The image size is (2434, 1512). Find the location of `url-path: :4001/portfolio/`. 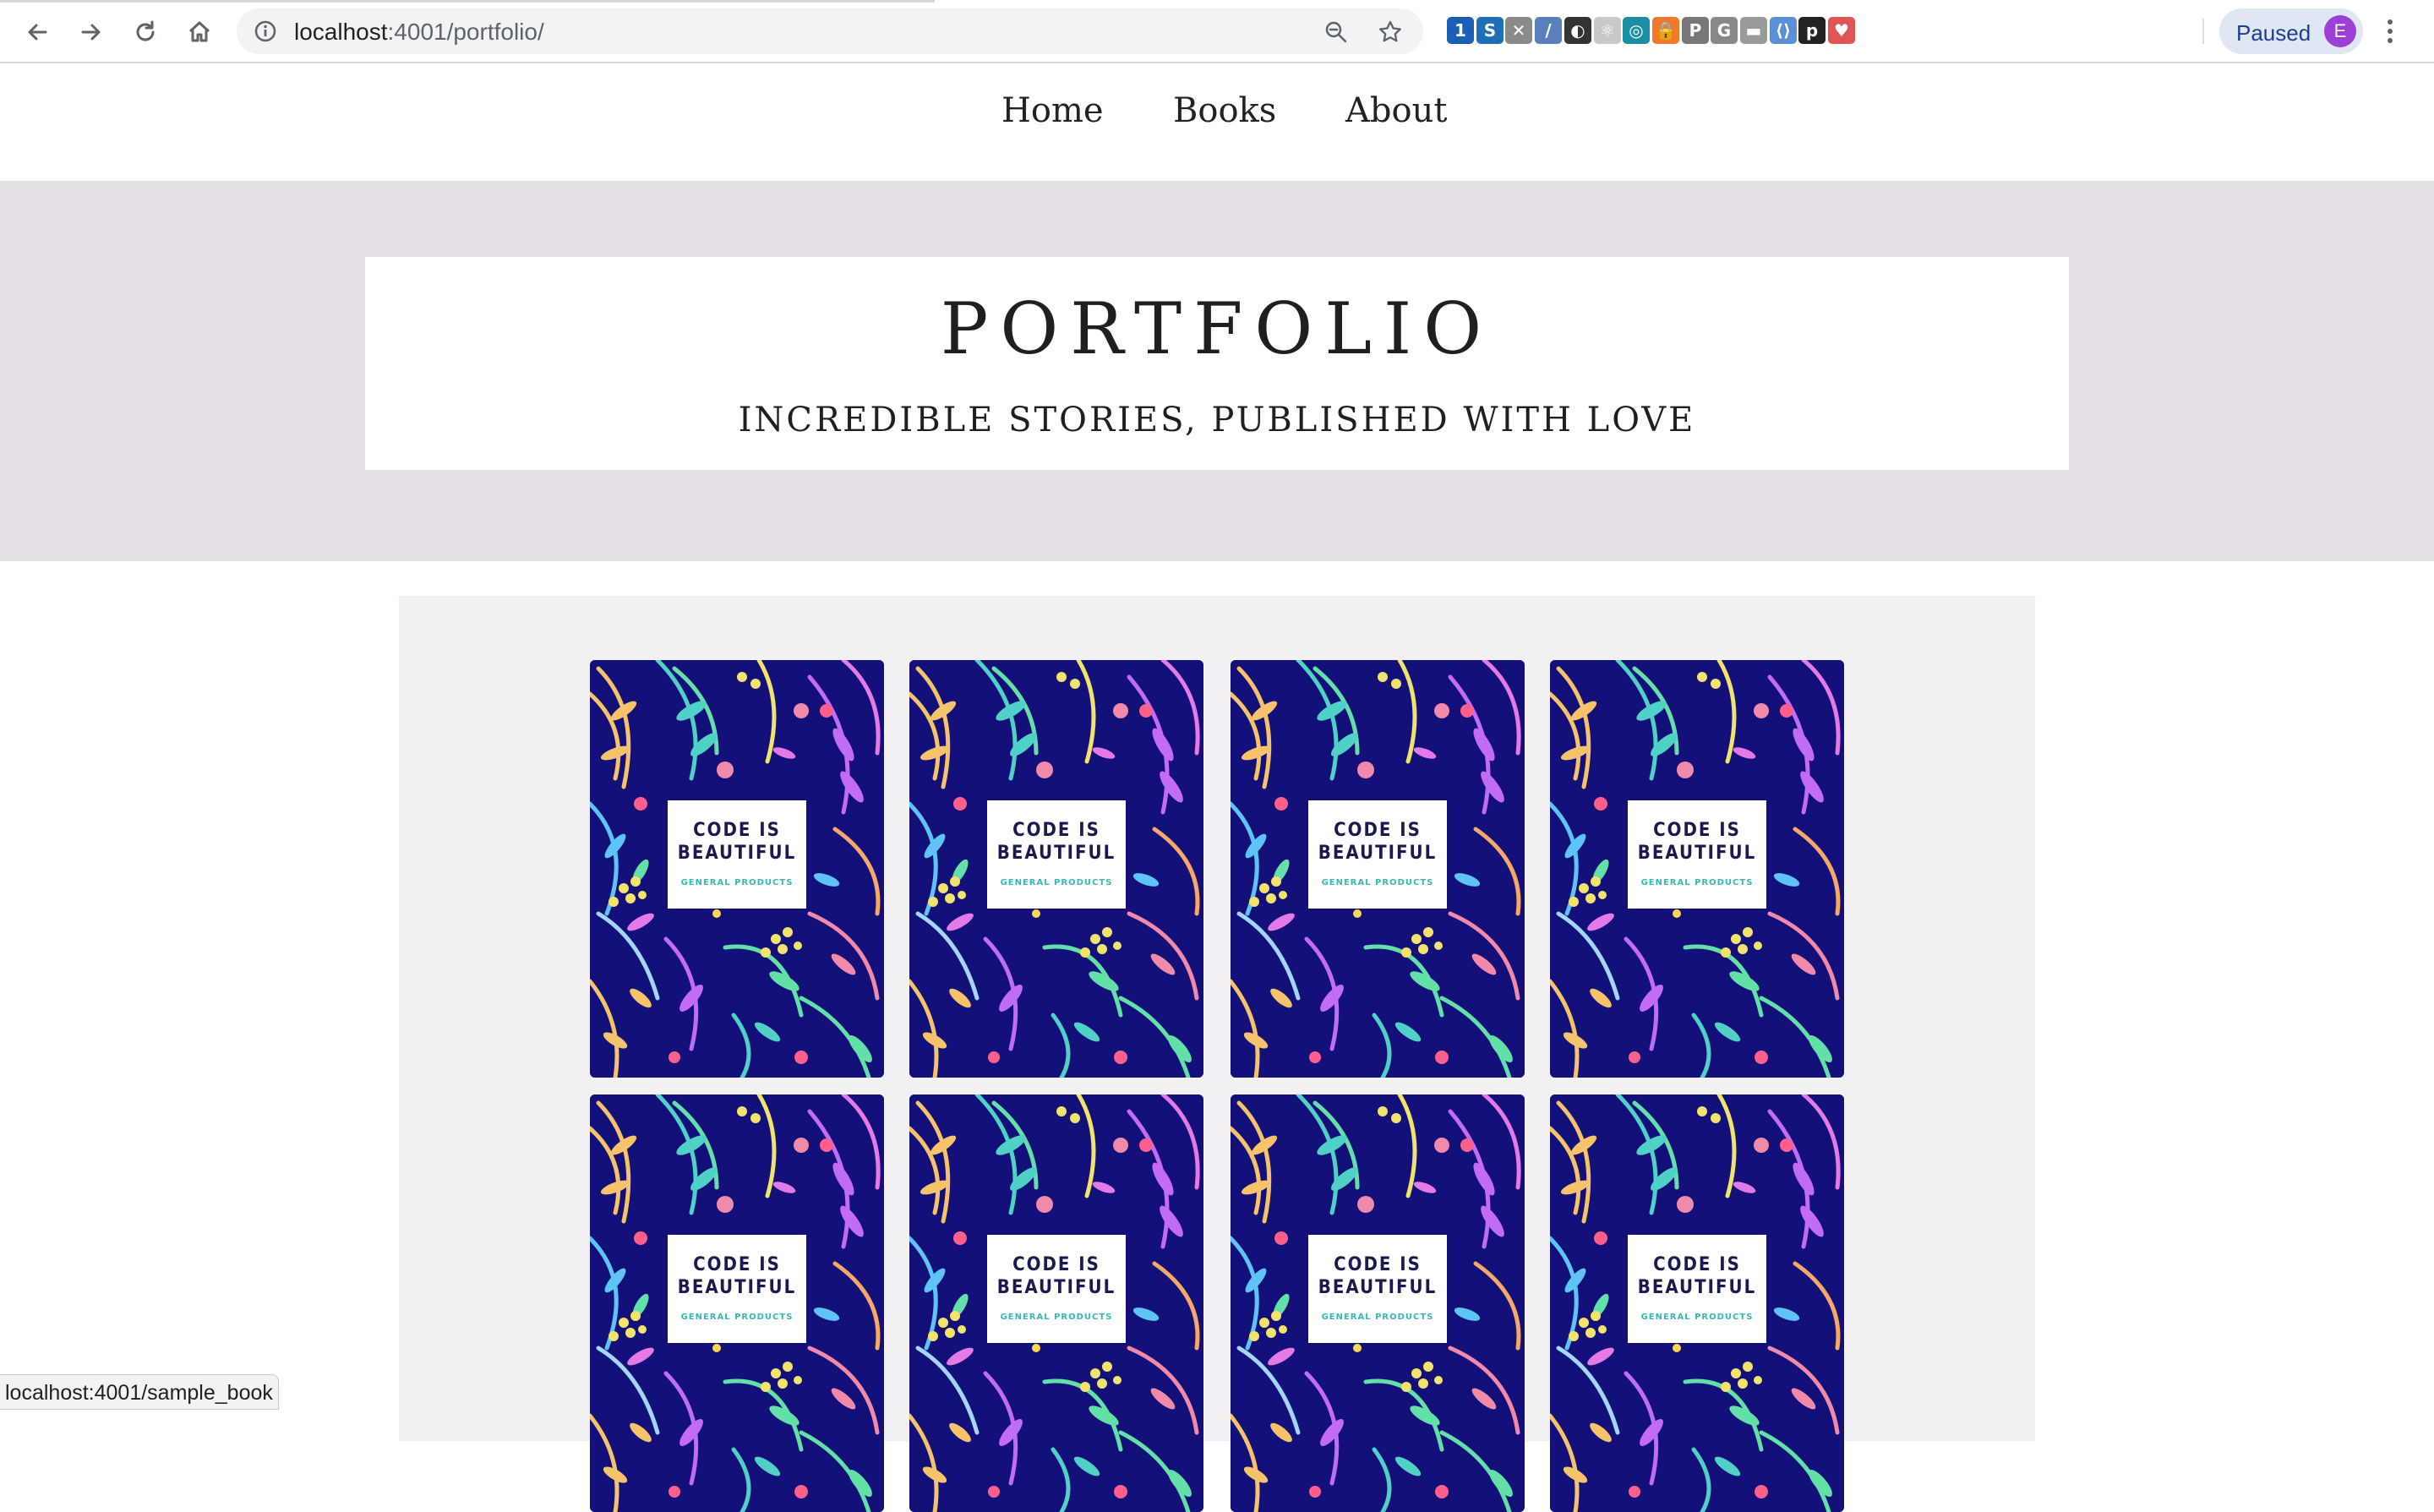

url-path: :4001/portfolio/ is located at coordinates (465, 32).